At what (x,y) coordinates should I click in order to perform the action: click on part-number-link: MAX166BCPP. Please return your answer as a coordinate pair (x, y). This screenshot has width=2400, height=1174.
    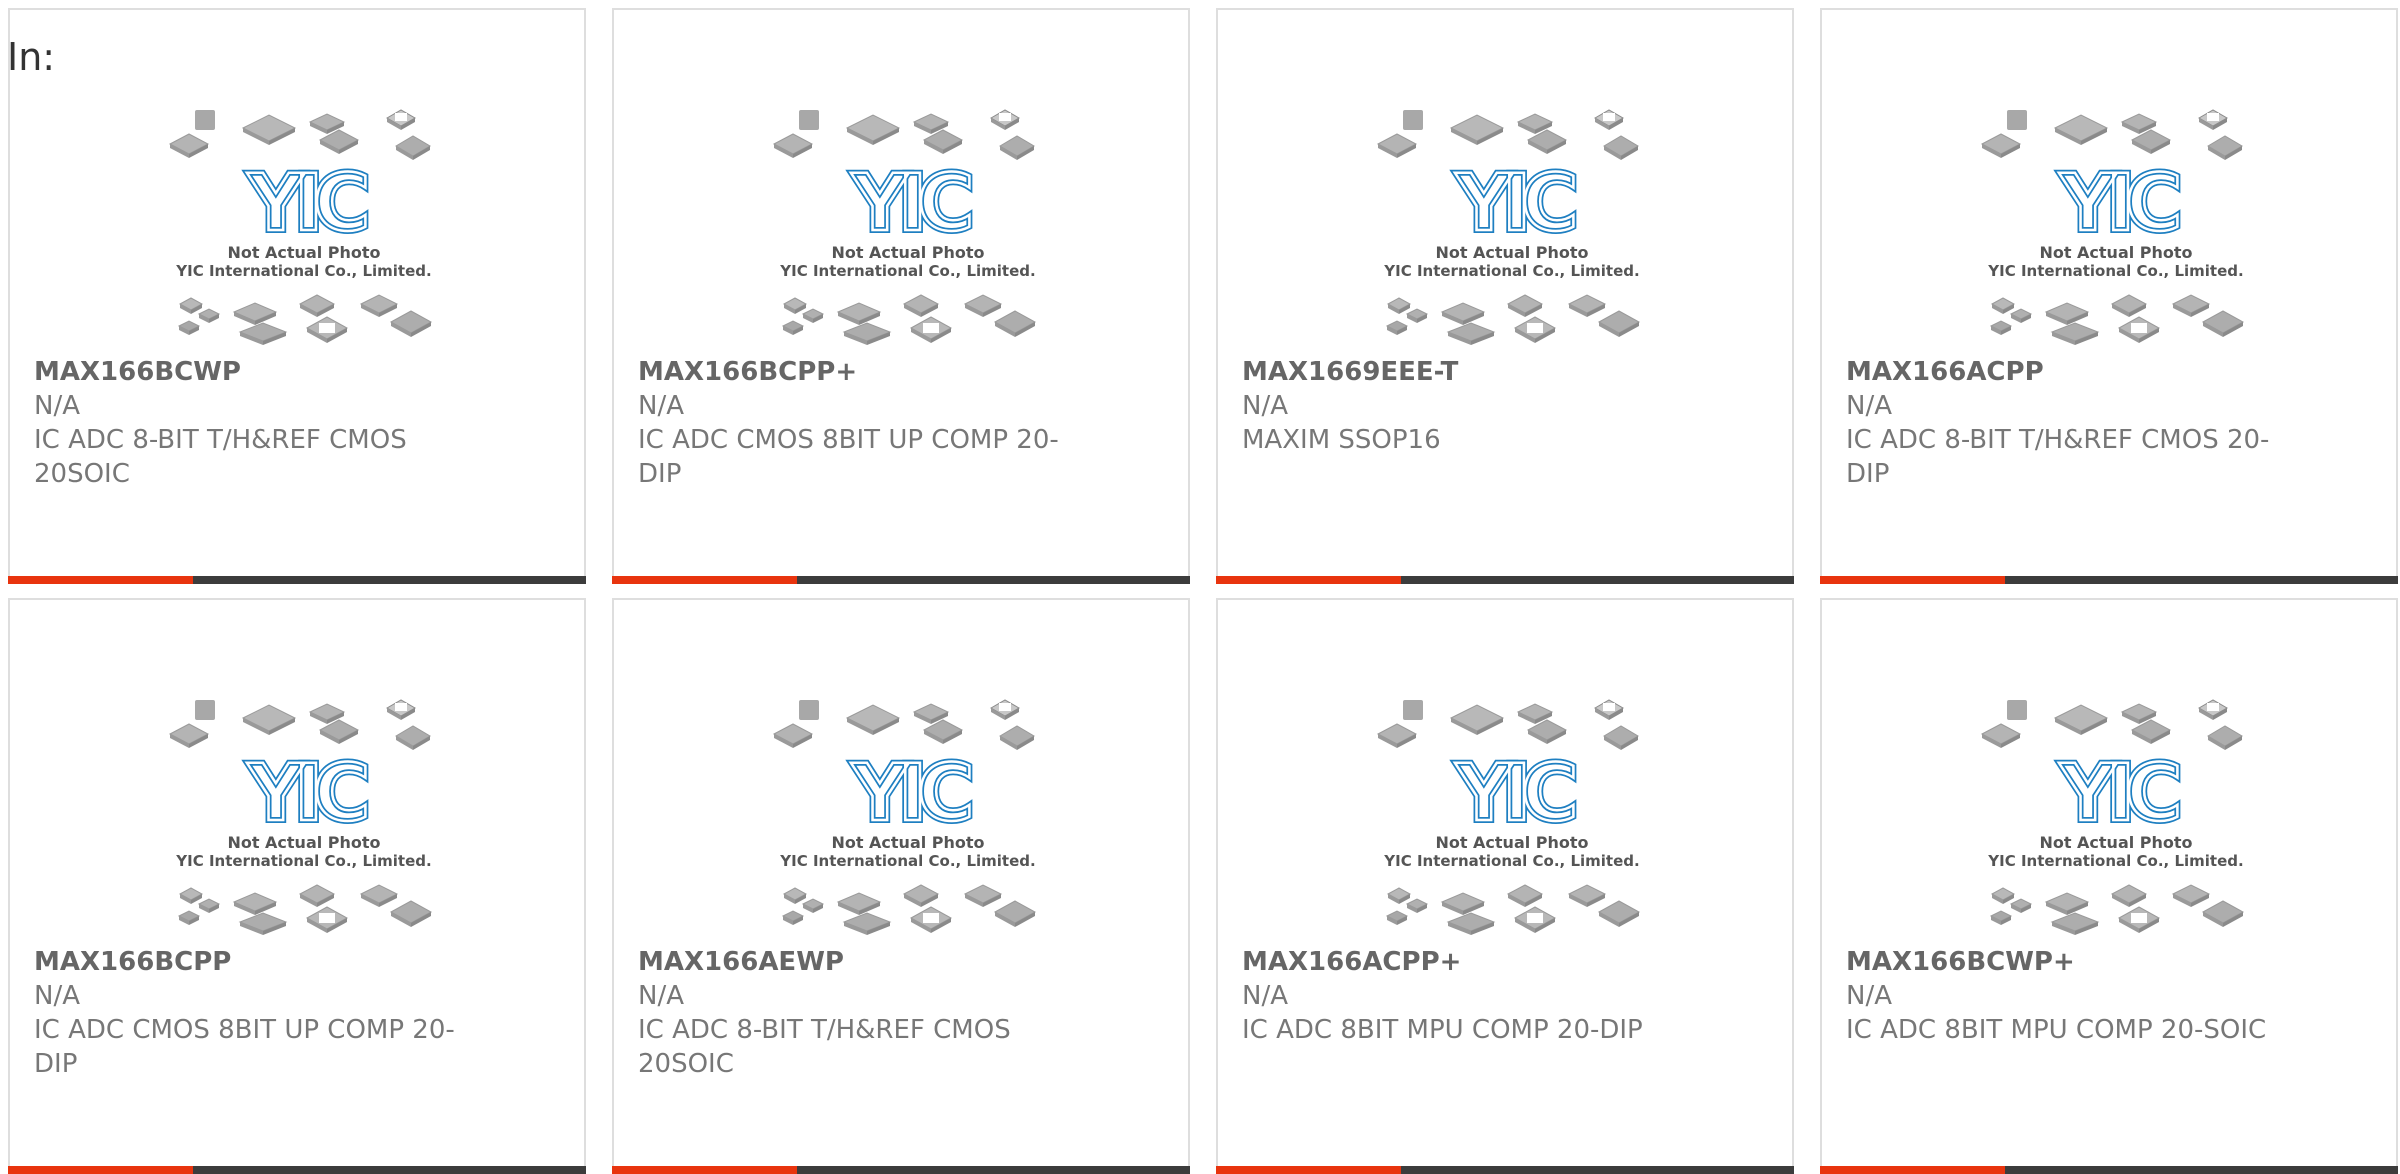
    Looking at the image, I should click on (264, 962).